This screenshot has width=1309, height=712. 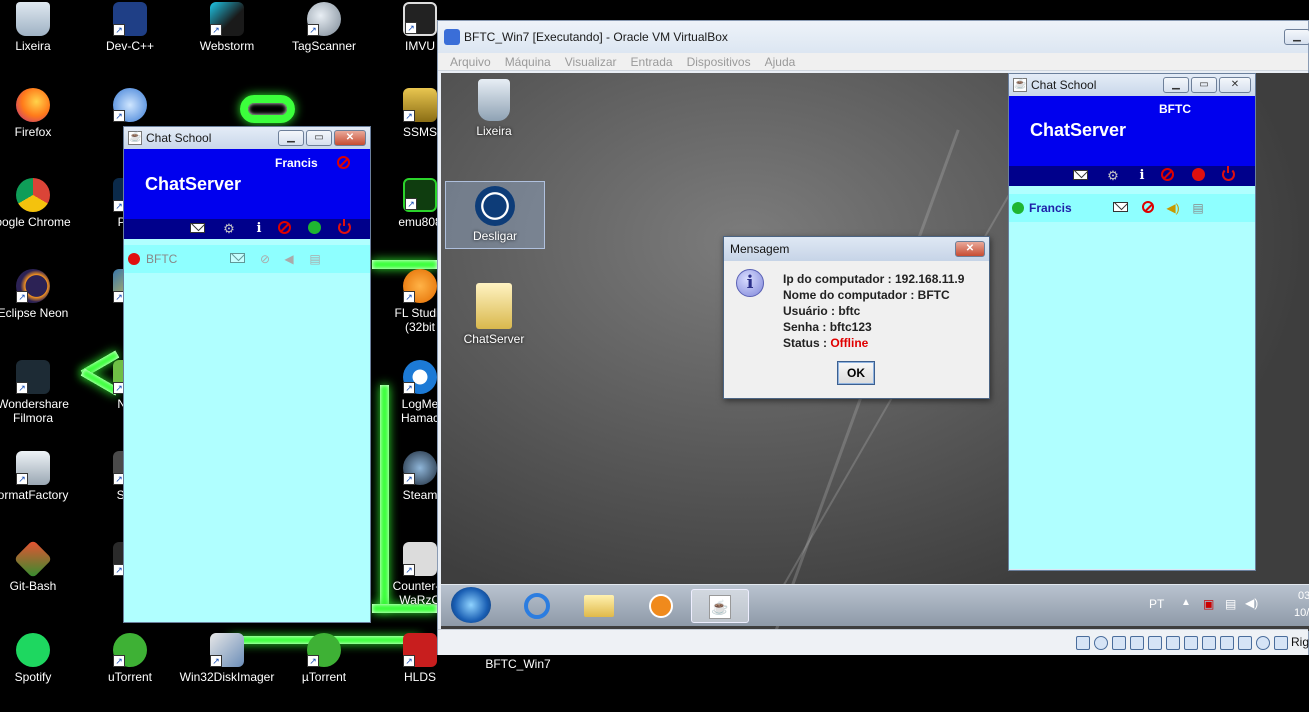 What do you see at coordinates (652, 61) in the screenshot?
I see `menu-entrada: Entrada` at bounding box center [652, 61].